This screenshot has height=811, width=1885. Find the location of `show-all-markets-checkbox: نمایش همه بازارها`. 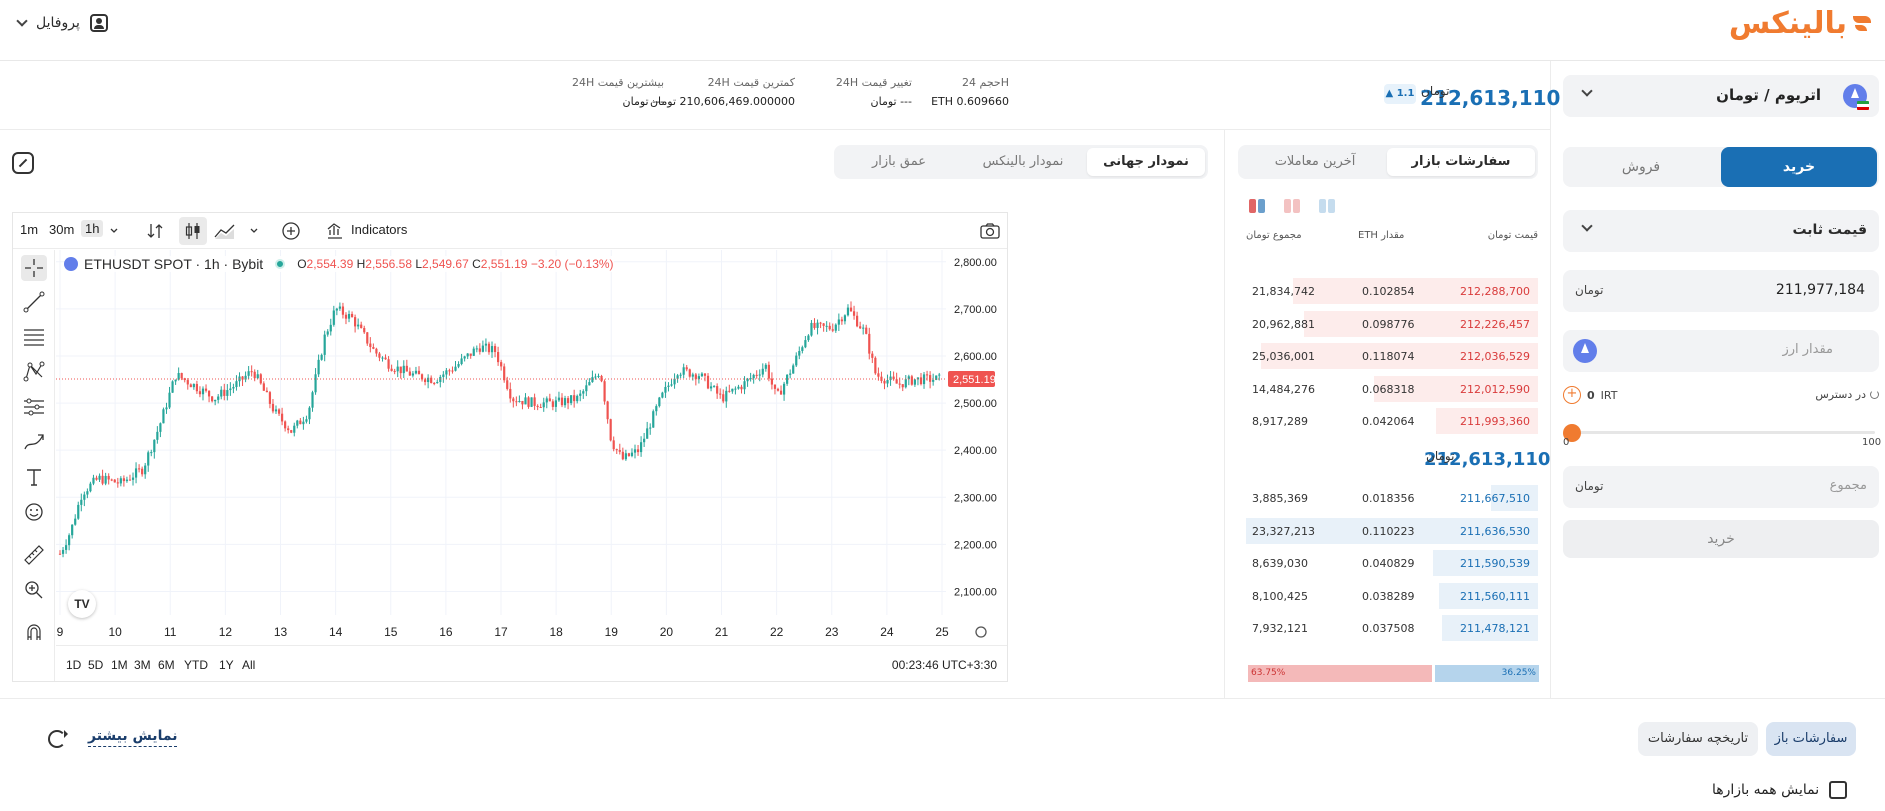

show-all-markets-checkbox: نمایش همه بازارها is located at coordinates (1780, 790).